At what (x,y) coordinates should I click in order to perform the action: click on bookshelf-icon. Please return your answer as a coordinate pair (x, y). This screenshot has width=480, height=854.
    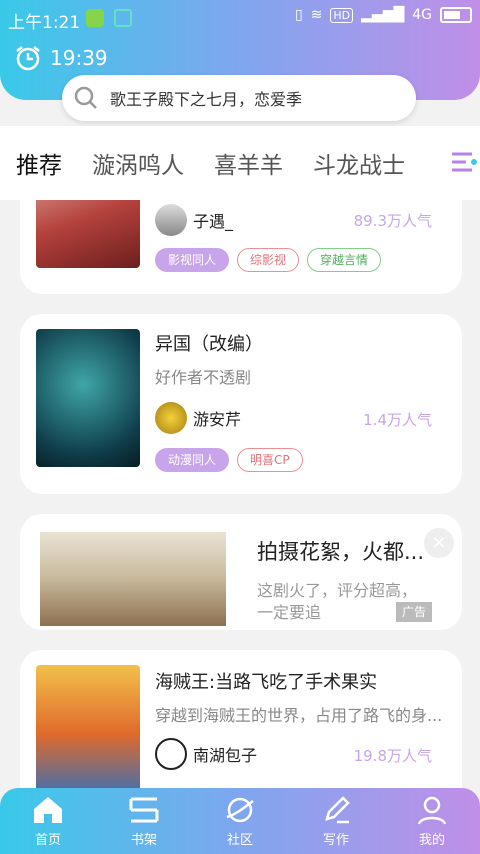
    Looking at the image, I should click on (144, 809).